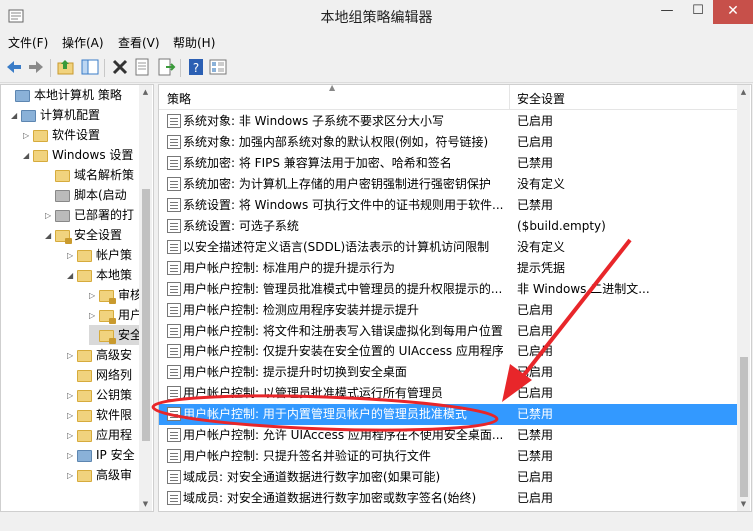 The width and height of the screenshot is (753, 531). Describe the element at coordinates (448, 331) in the screenshot. I see `table-row: 用户帐户控制: 将文件和注册表写入错误虚拟化到每用户位置 已启用` at that location.